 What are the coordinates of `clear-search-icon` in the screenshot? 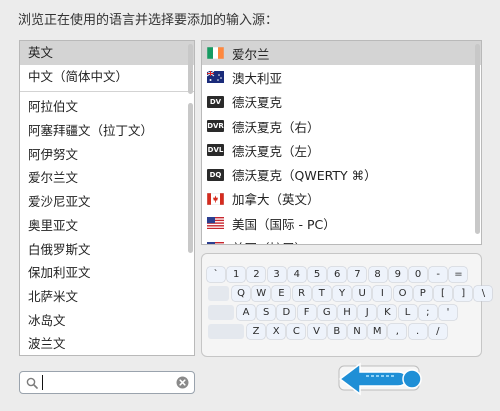 It's located at (182, 382).